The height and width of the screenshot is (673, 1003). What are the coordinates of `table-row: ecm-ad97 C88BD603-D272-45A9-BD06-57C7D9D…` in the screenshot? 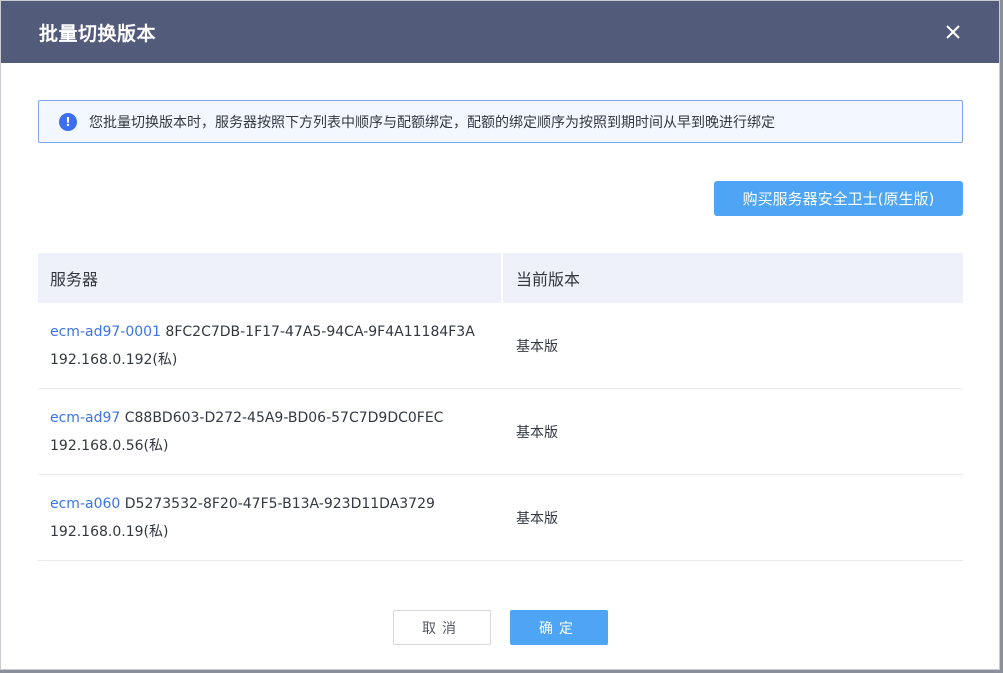 It's located at (500, 432).